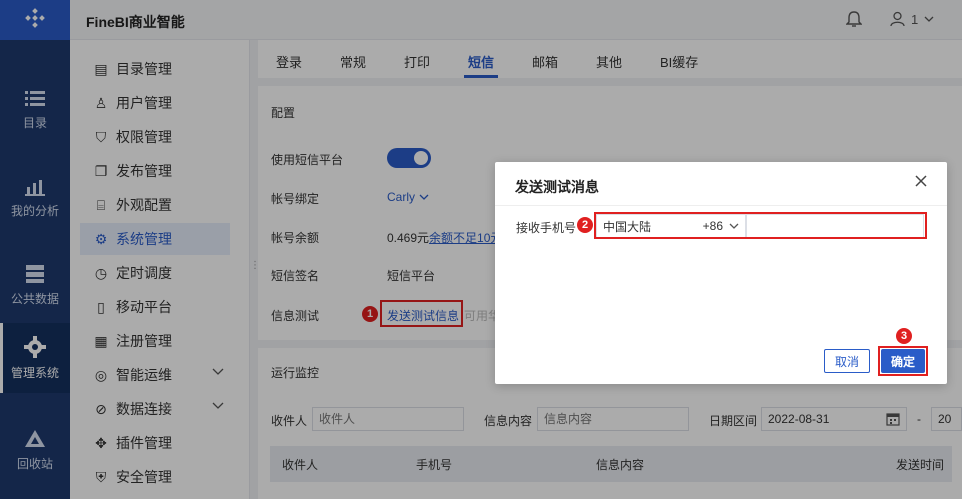 This screenshot has width=962, height=499. Describe the element at coordinates (721, 184) in the screenshot. I see `dialog-header: 发送测试消息` at that location.